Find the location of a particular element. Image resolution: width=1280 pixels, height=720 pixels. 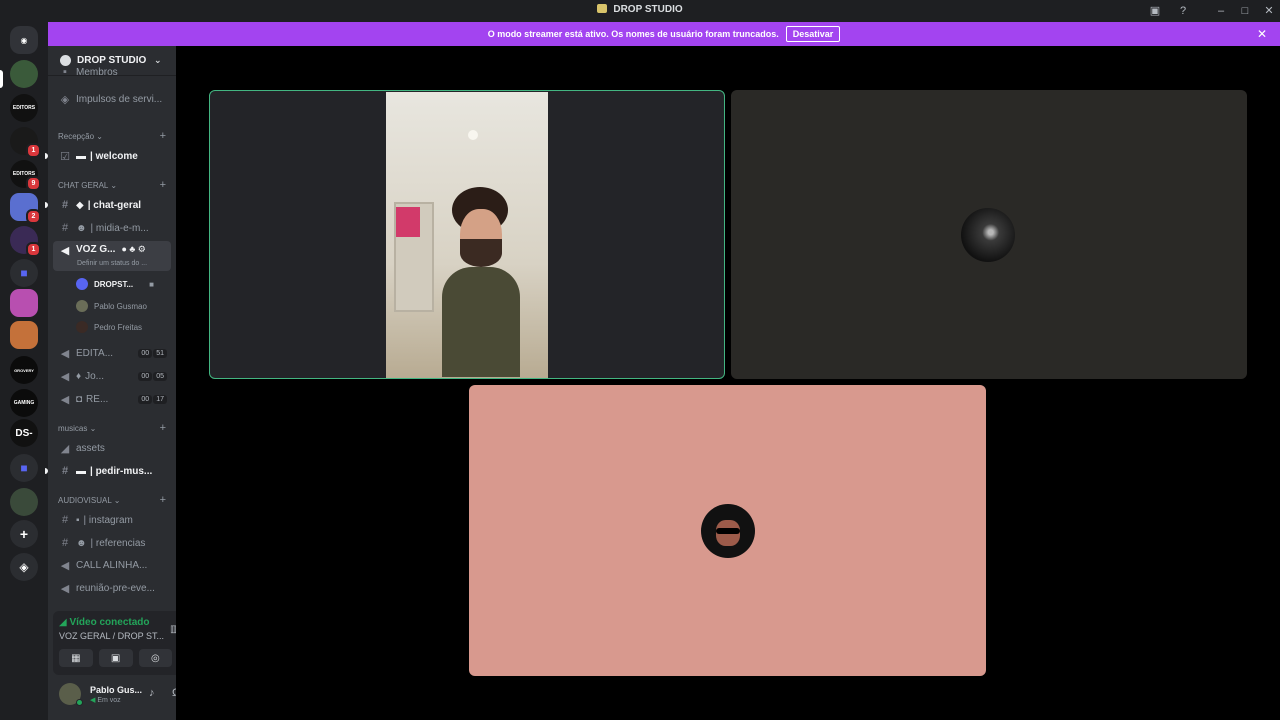

guild-9: GROVERY is located at coordinates (24, 370).